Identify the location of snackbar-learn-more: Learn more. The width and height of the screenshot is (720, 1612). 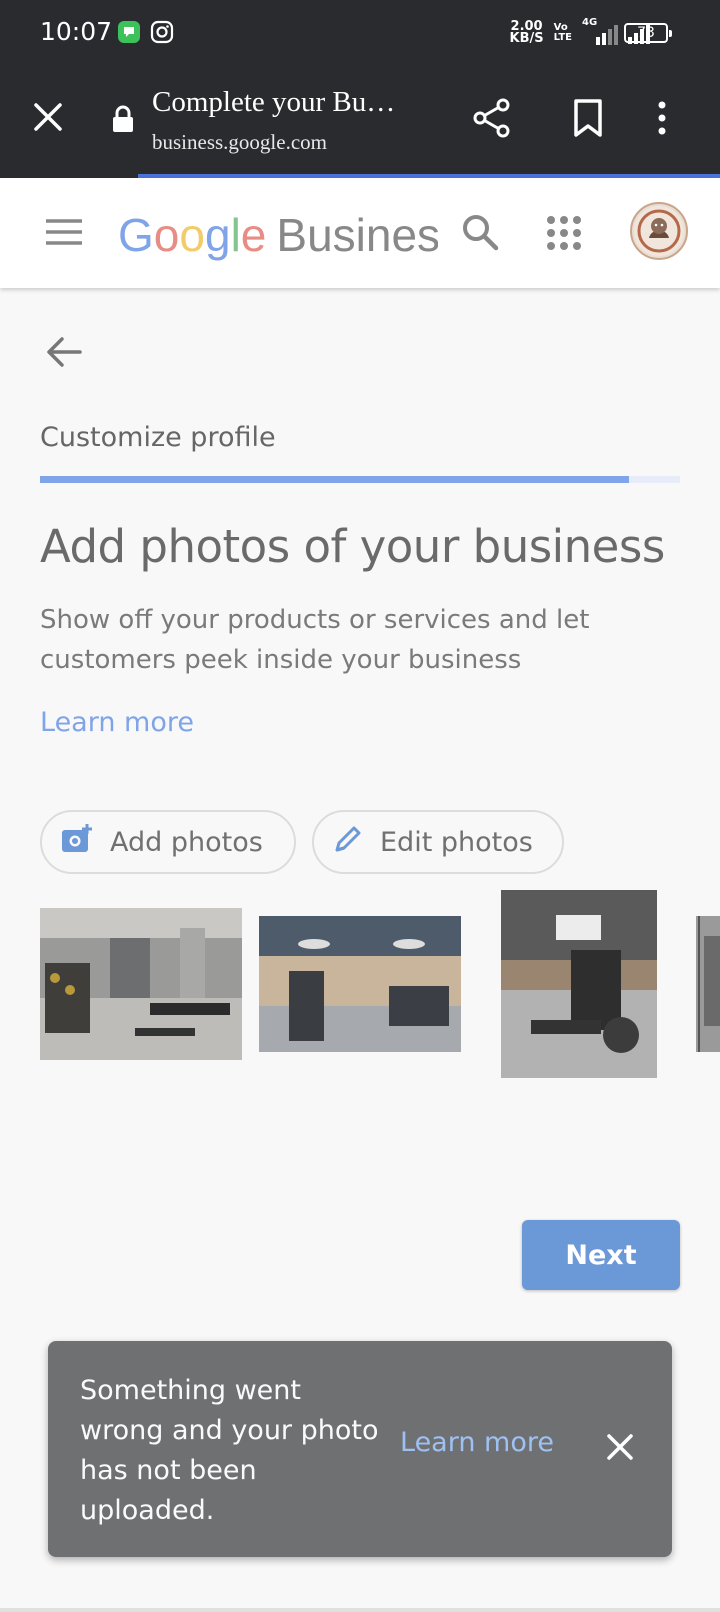
(477, 1442).